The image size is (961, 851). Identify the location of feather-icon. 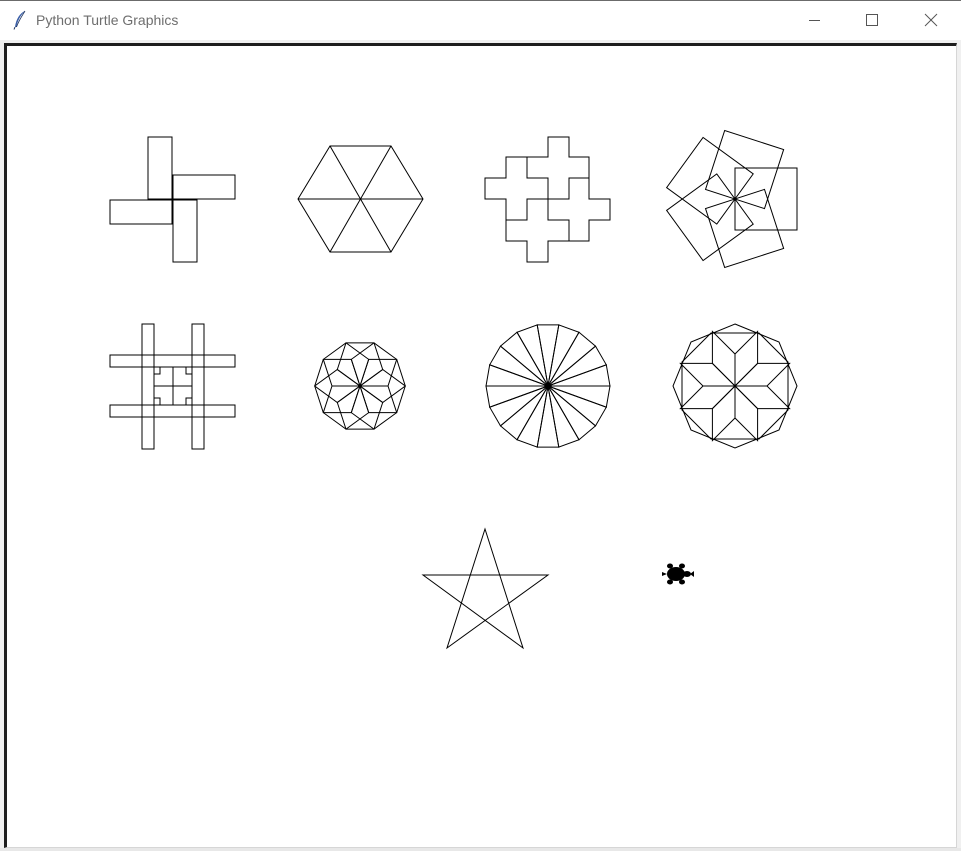
(20, 20).